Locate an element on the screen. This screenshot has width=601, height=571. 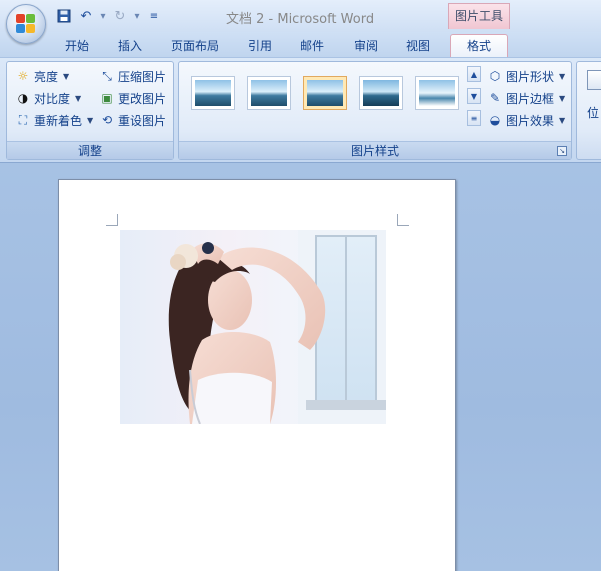
change-label: 更改图片 is located at coordinates (142, 98).